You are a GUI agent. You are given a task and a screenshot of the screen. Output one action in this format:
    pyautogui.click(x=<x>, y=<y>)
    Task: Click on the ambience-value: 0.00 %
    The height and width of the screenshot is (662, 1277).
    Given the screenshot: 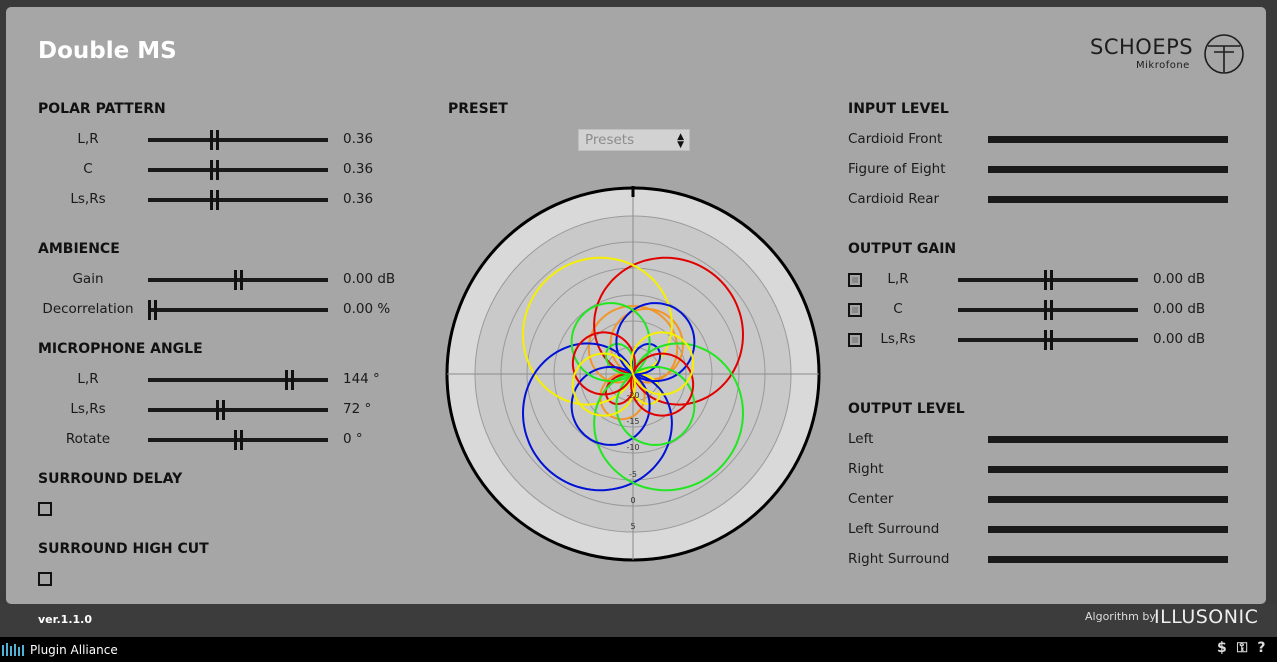 What is the action you would take?
    pyautogui.click(x=367, y=309)
    